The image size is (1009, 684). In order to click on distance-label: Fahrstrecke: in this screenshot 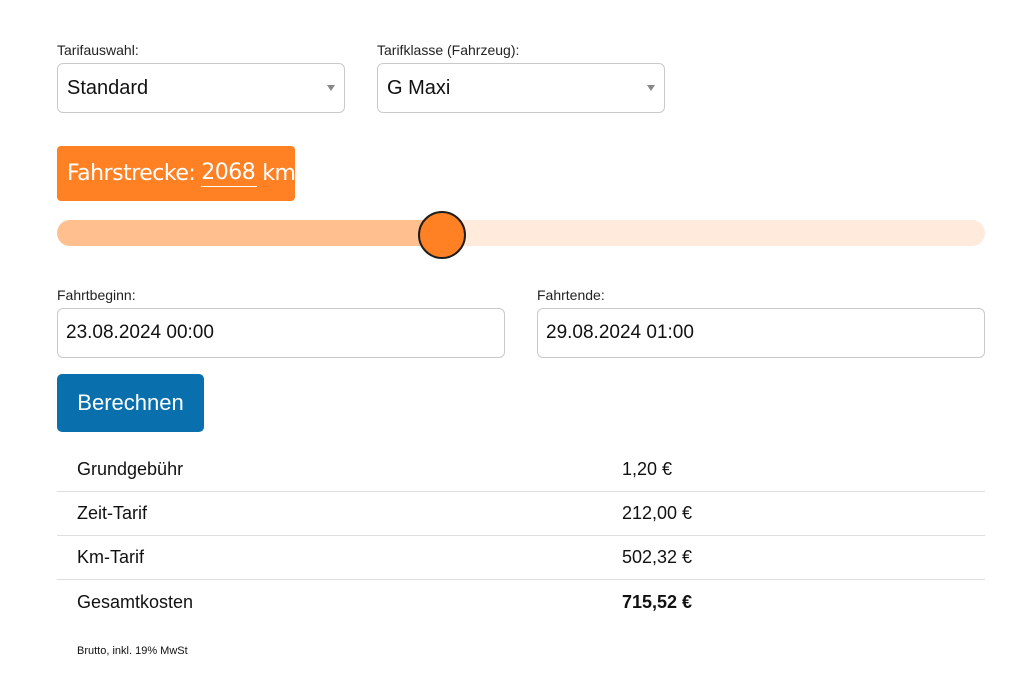, I will do `click(131, 173)`.